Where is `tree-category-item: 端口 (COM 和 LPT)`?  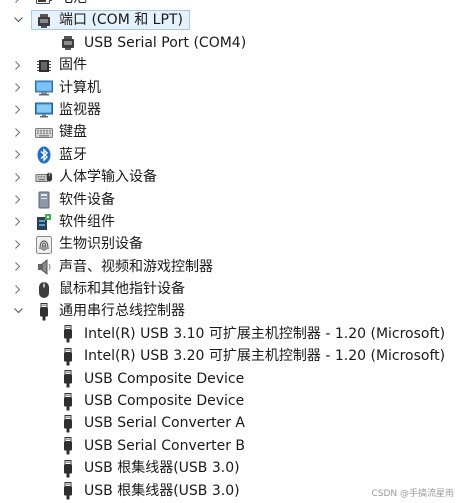 tree-category-item: 端口 (COM 和 LPT) is located at coordinates (229, 20).